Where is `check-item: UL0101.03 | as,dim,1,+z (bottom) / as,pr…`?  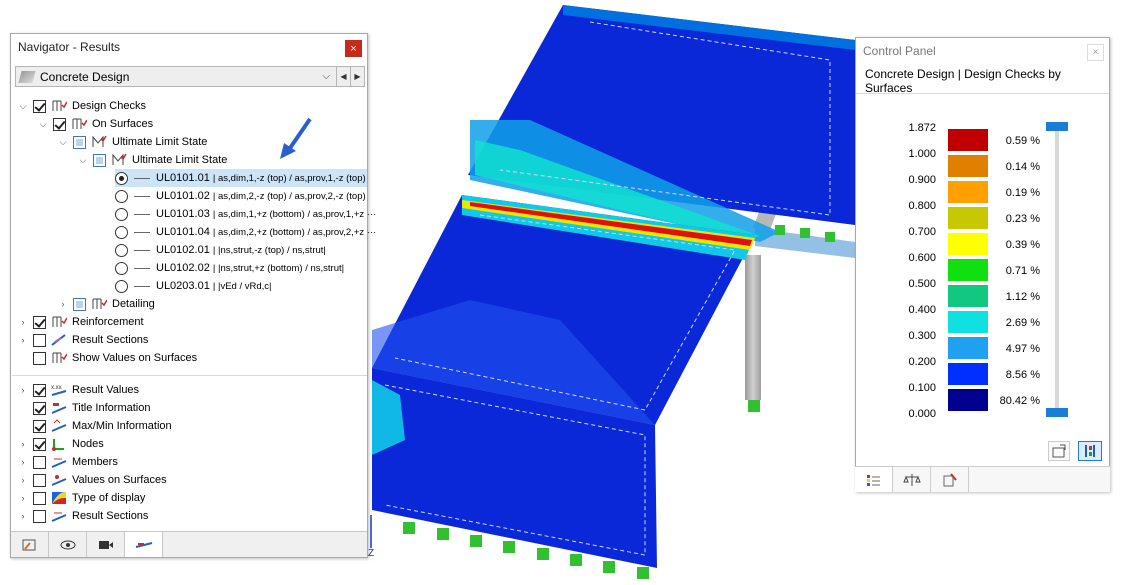 check-item: UL0101.03 | as,dim,1,+z (bottom) / as,pr… is located at coordinates (245, 214).